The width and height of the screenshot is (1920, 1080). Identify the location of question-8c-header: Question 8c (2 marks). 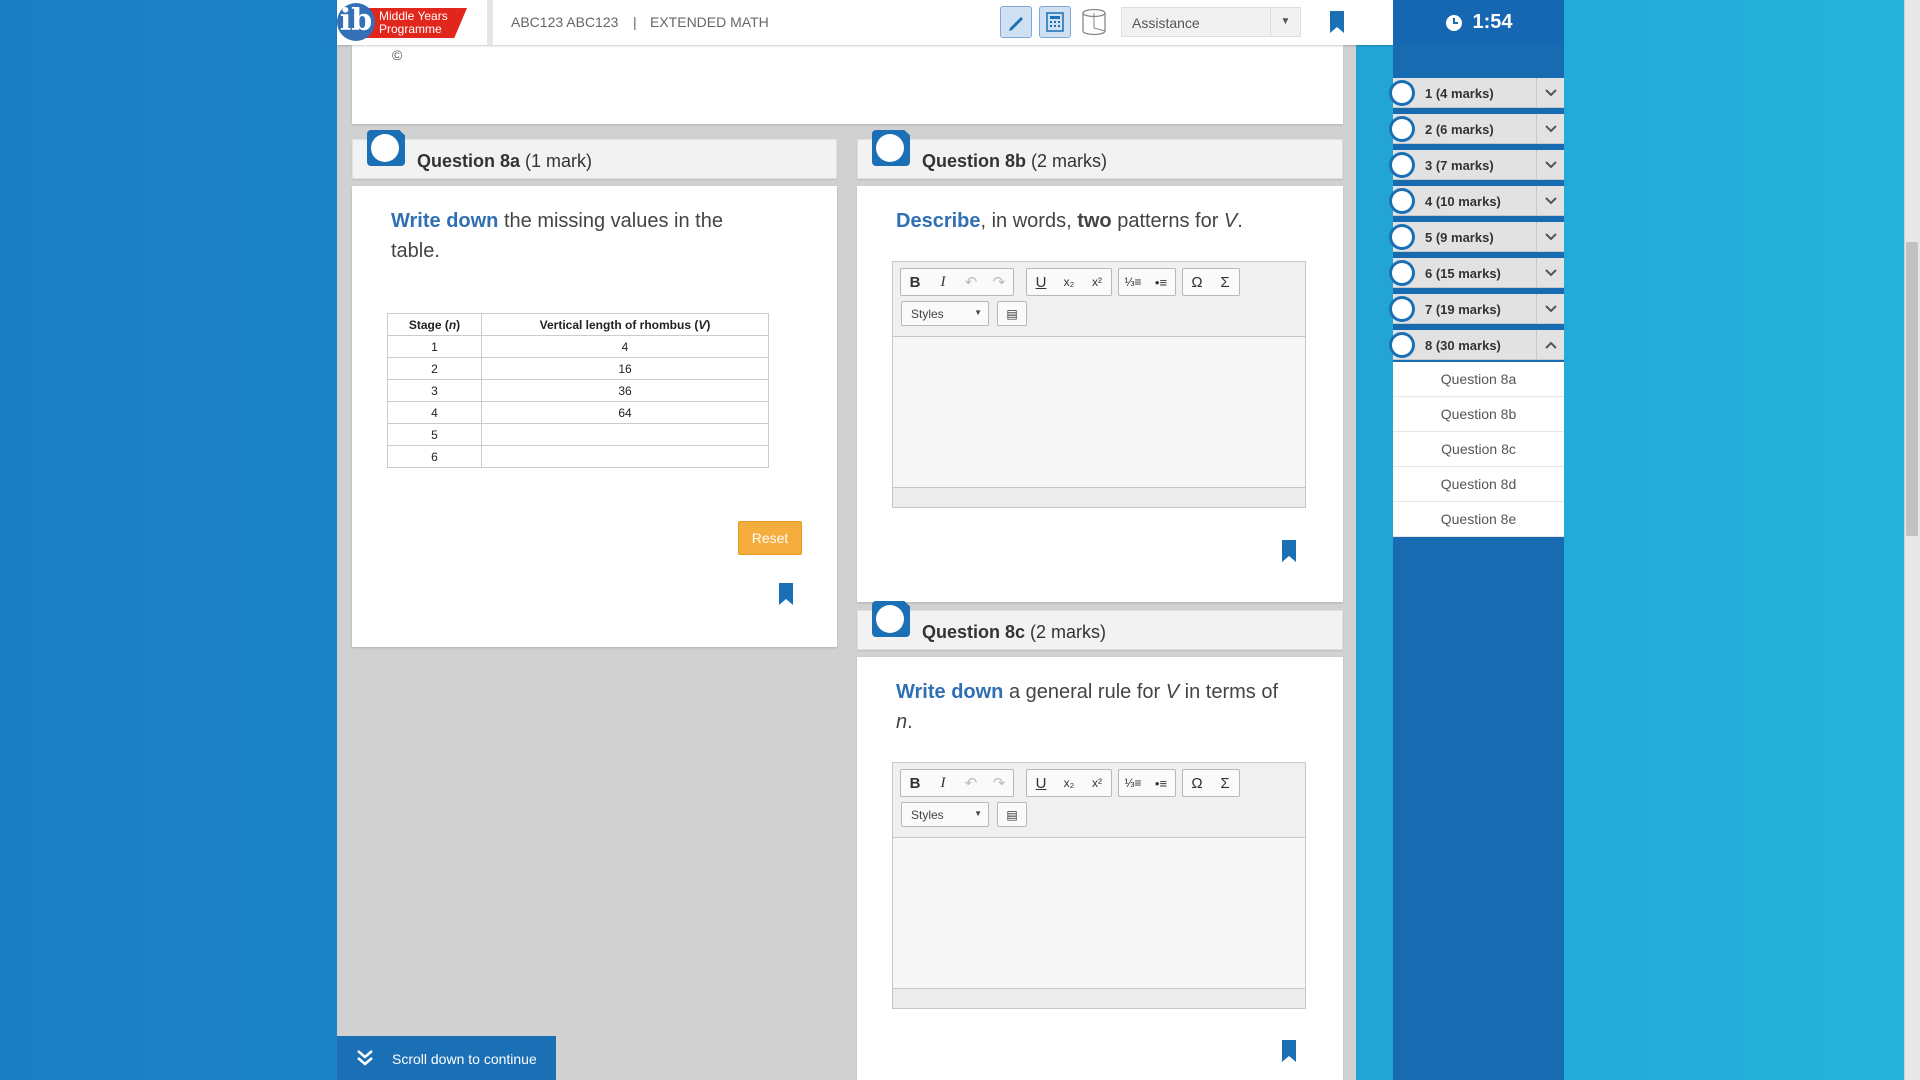
(1100, 625).